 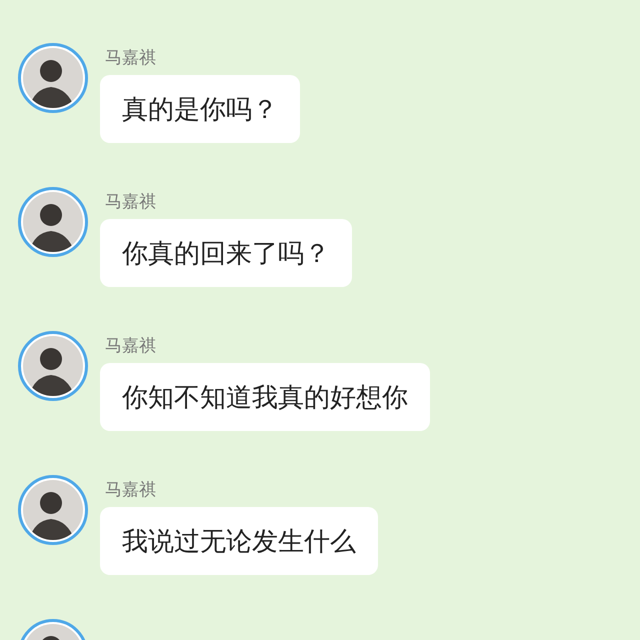 What do you see at coordinates (239, 541) in the screenshot?
I see `message-bubble: 我说过无论发生什么` at bounding box center [239, 541].